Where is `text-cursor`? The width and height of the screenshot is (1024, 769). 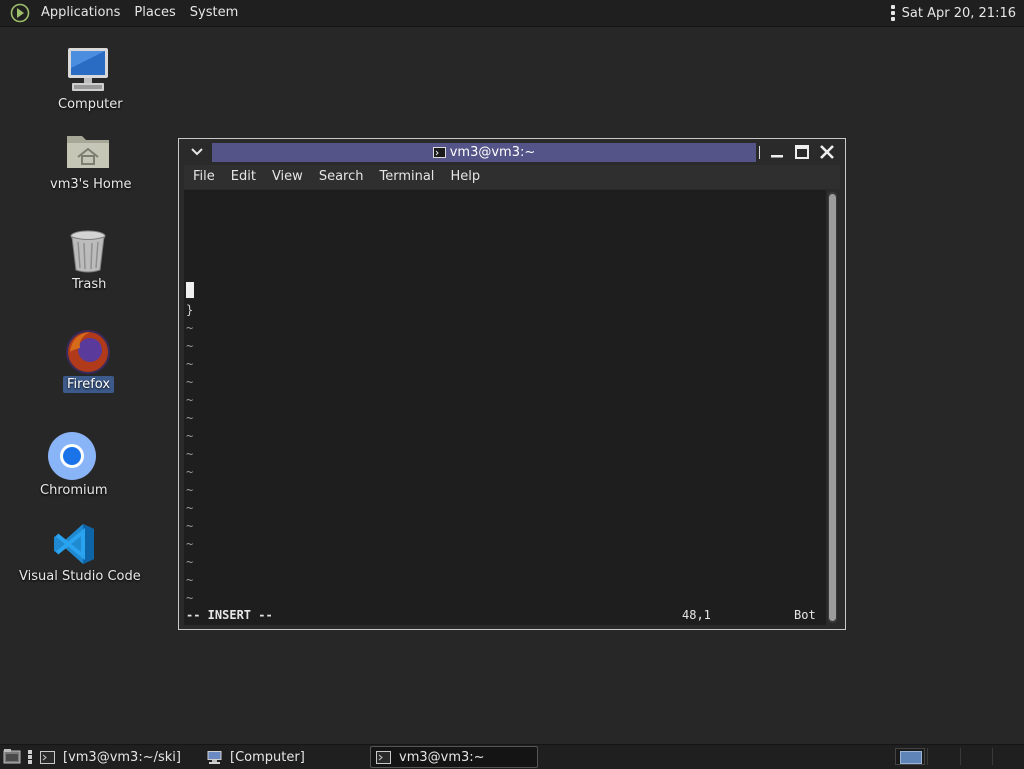
text-cursor is located at coordinates (190, 290).